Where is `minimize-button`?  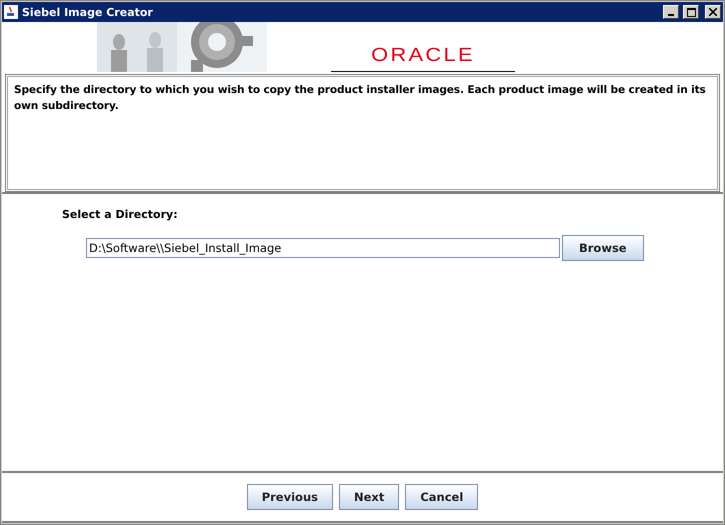
minimize-button is located at coordinates (671, 12).